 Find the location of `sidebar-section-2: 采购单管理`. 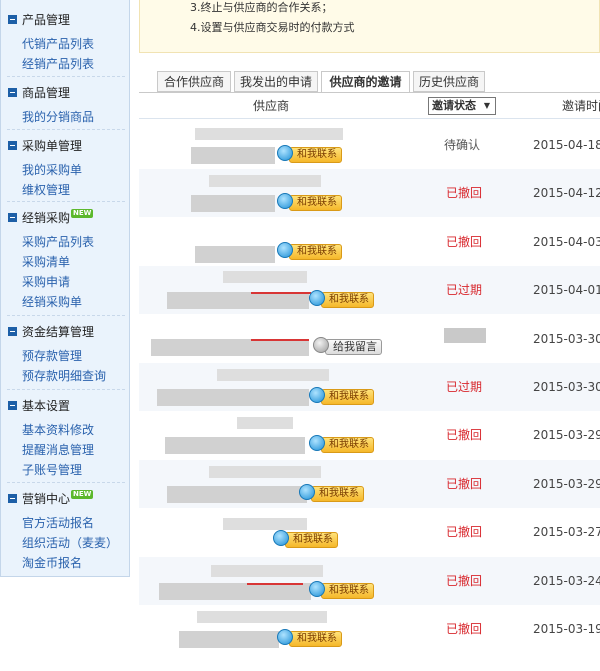

sidebar-section-2: 采购单管理 is located at coordinates (45, 146).